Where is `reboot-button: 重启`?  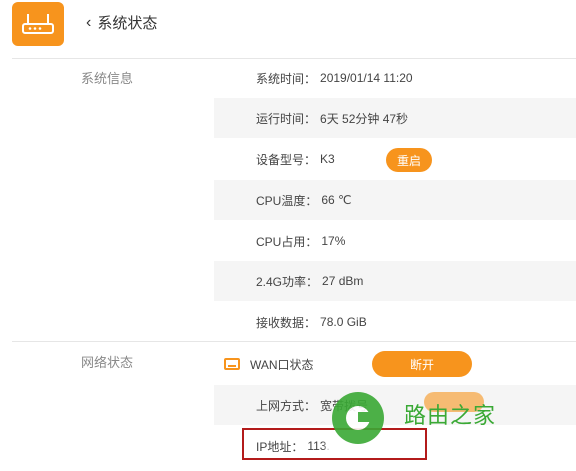
reboot-button: 重启 is located at coordinates (409, 160).